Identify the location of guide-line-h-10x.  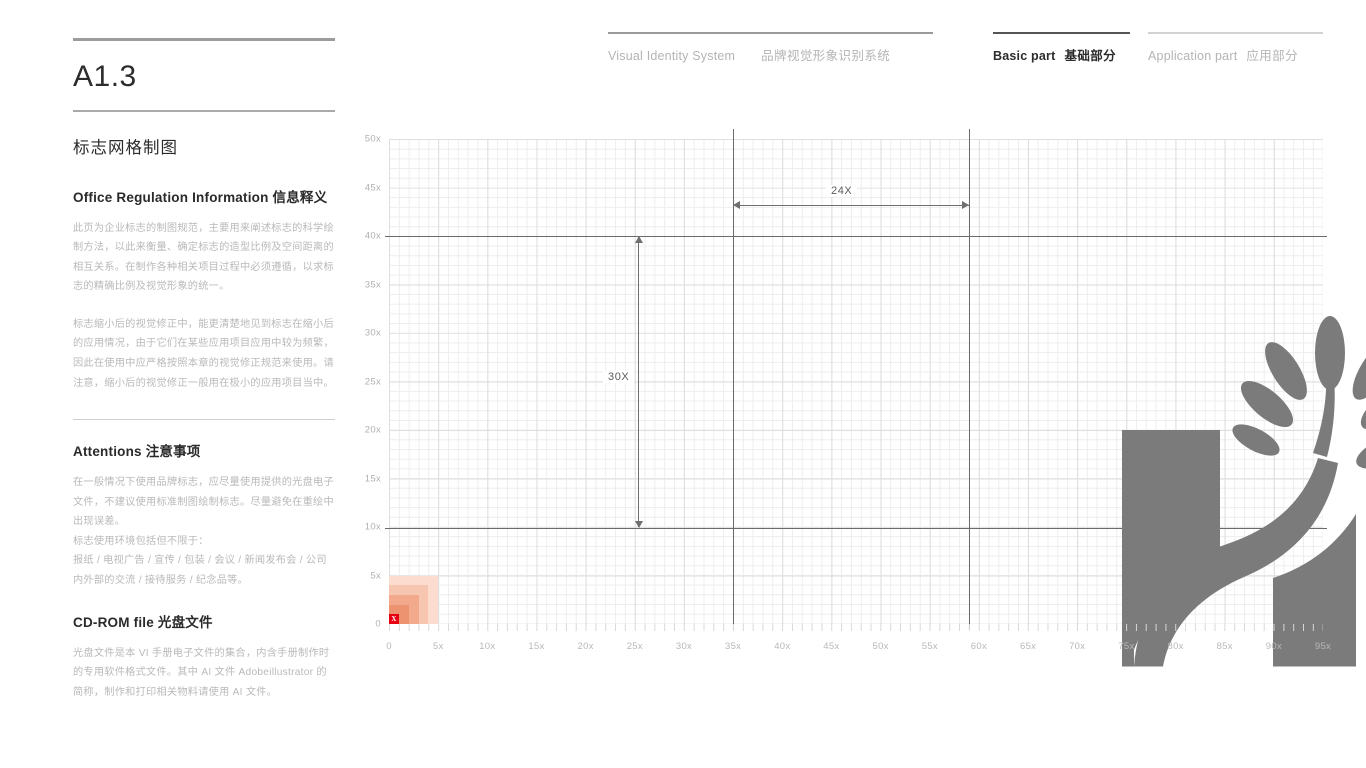
(856, 528).